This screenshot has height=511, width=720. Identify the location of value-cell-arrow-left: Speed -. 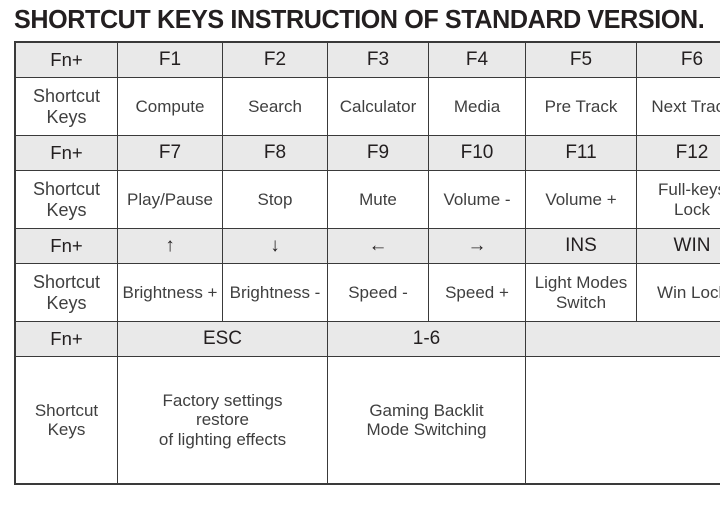
(378, 292).